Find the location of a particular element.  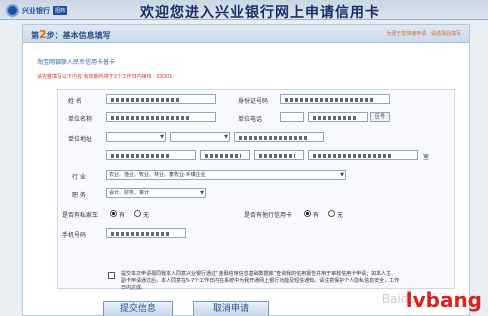

street-input is located at coordinates (279, 137).